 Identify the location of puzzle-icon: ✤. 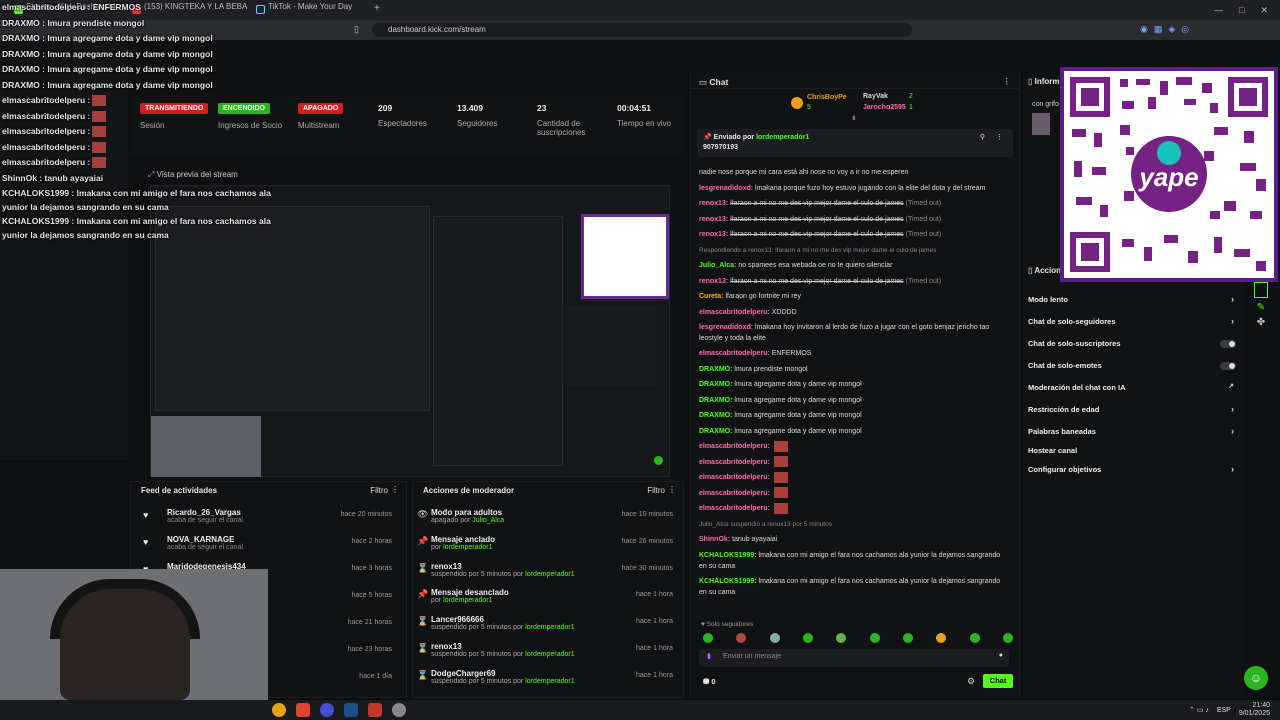
(1261, 322).